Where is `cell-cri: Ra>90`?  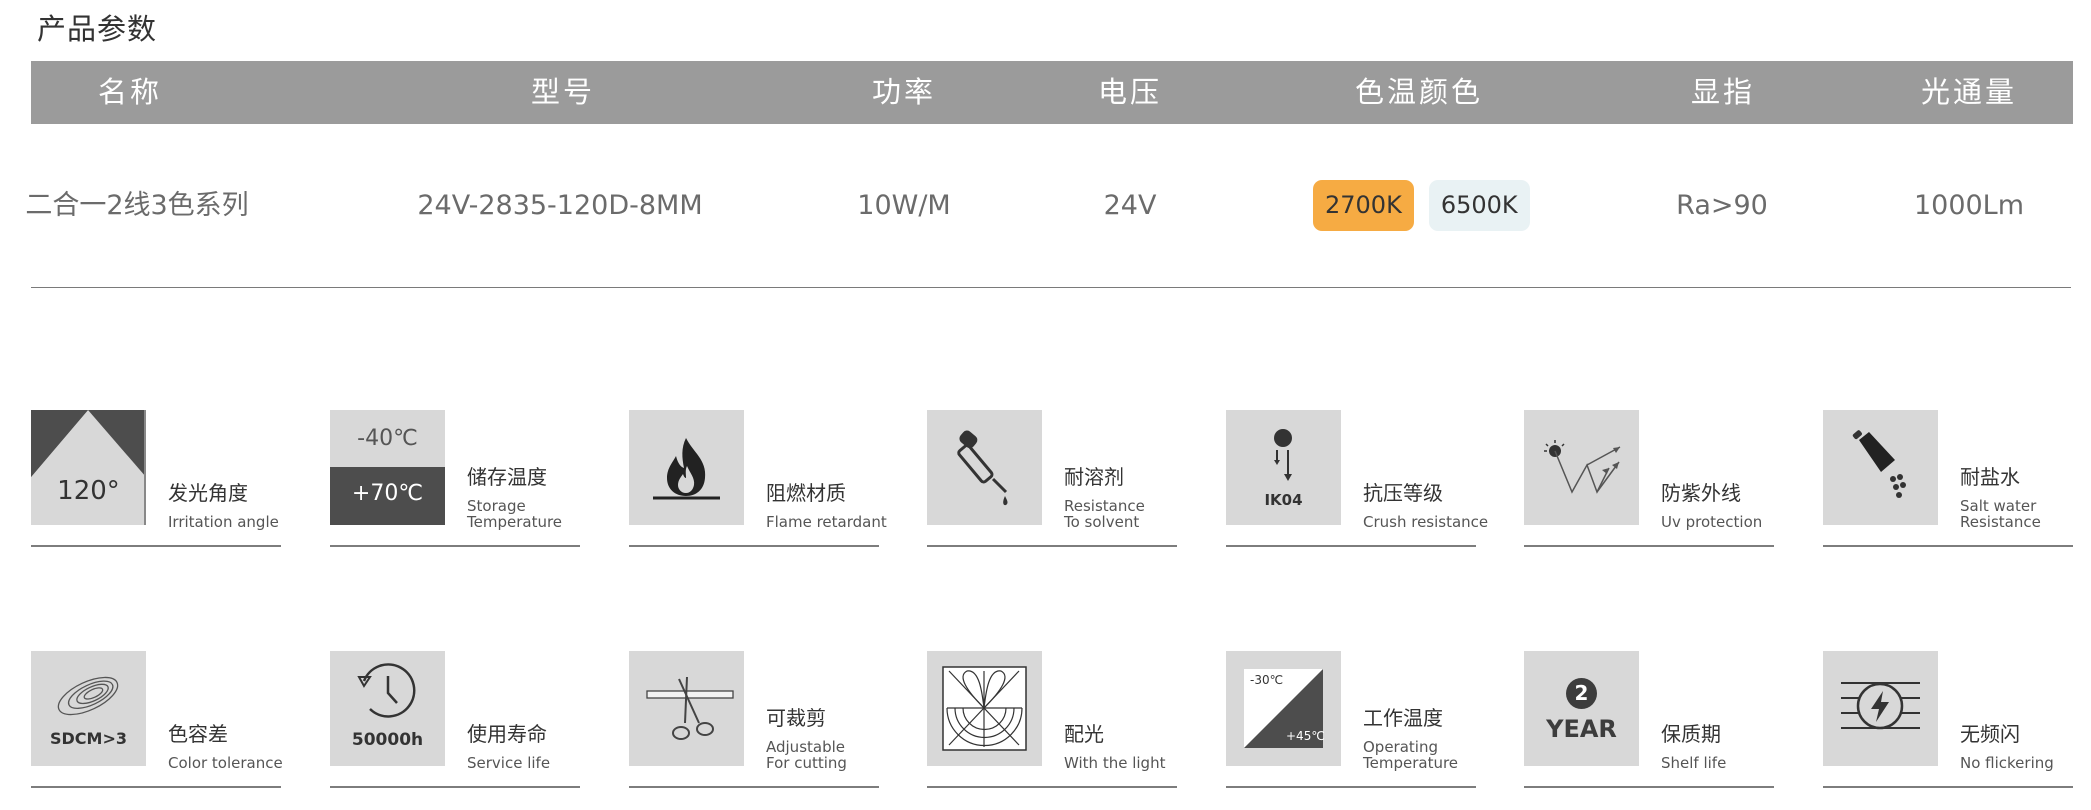
cell-cri: Ra>90 is located at coordinates (1722, 205).